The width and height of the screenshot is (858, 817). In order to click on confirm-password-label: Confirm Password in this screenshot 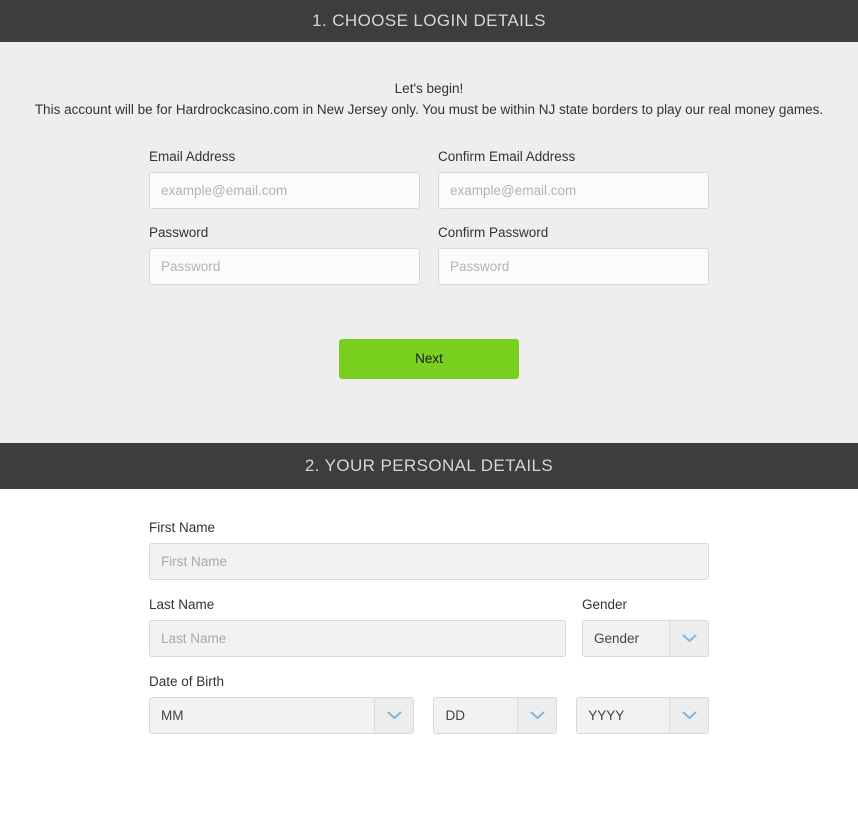, I will do `click(493, 232)`.